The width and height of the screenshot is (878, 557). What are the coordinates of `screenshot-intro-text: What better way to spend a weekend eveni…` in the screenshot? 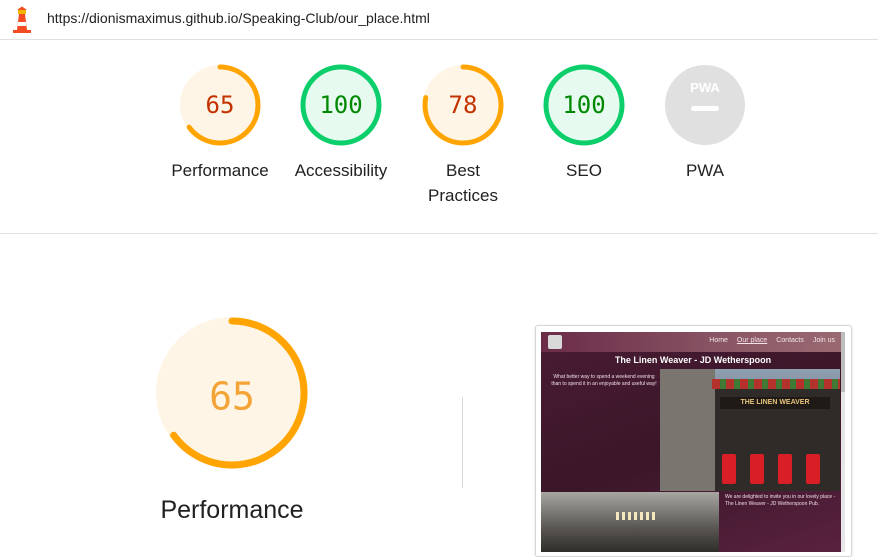 It's located at (604, 380).